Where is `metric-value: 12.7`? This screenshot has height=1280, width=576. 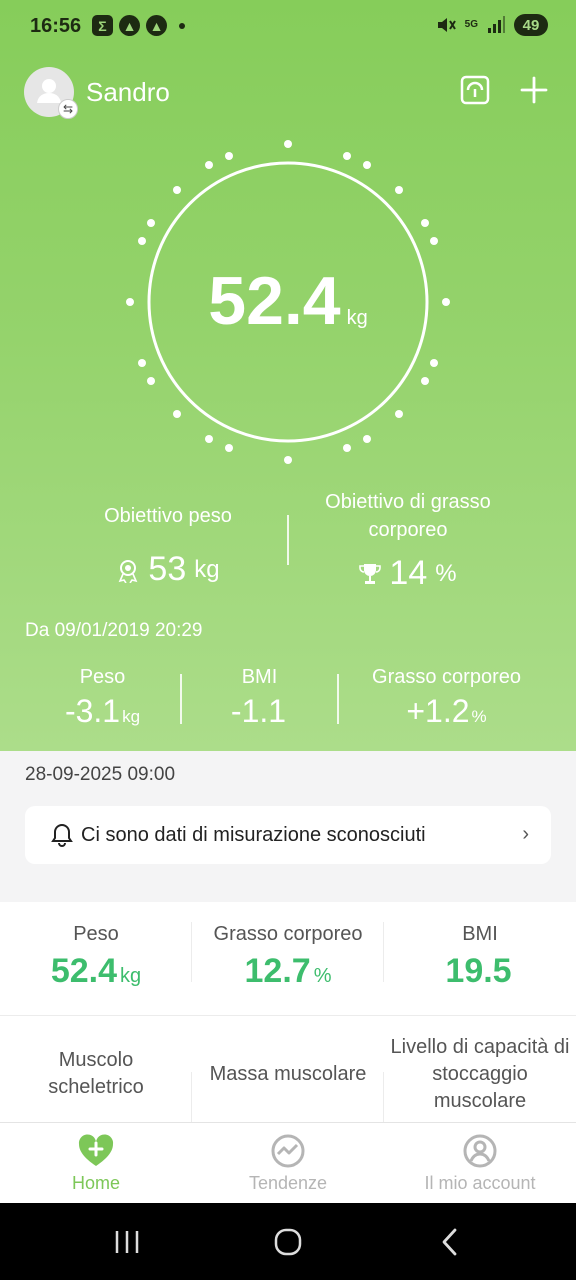 metric-value: 12.7 is located at coordinates (277, 971).